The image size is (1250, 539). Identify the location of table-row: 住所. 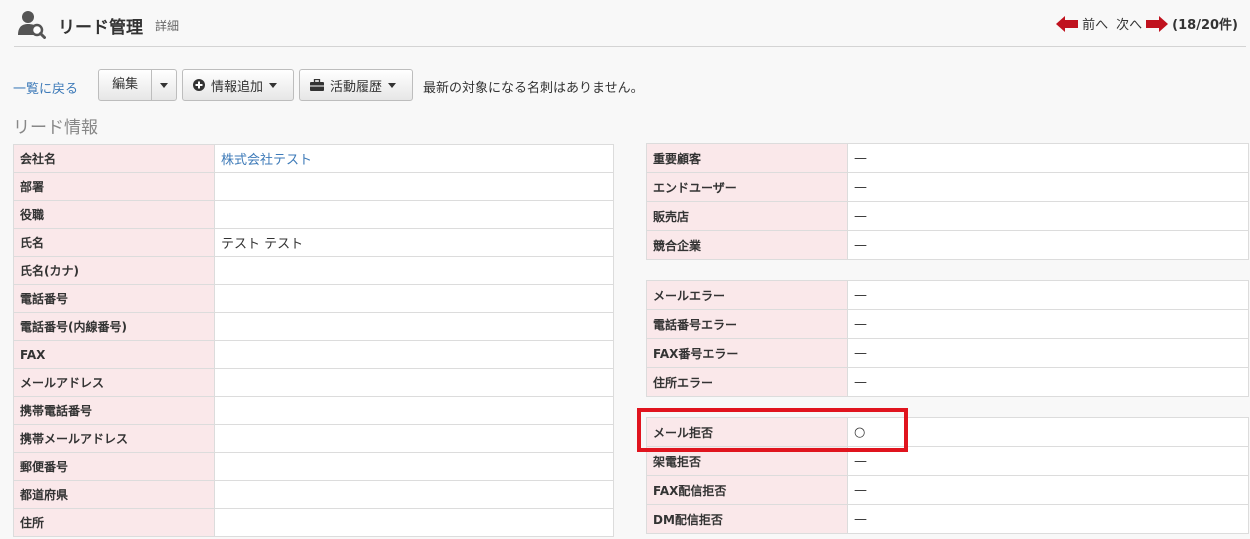
(313, 522).